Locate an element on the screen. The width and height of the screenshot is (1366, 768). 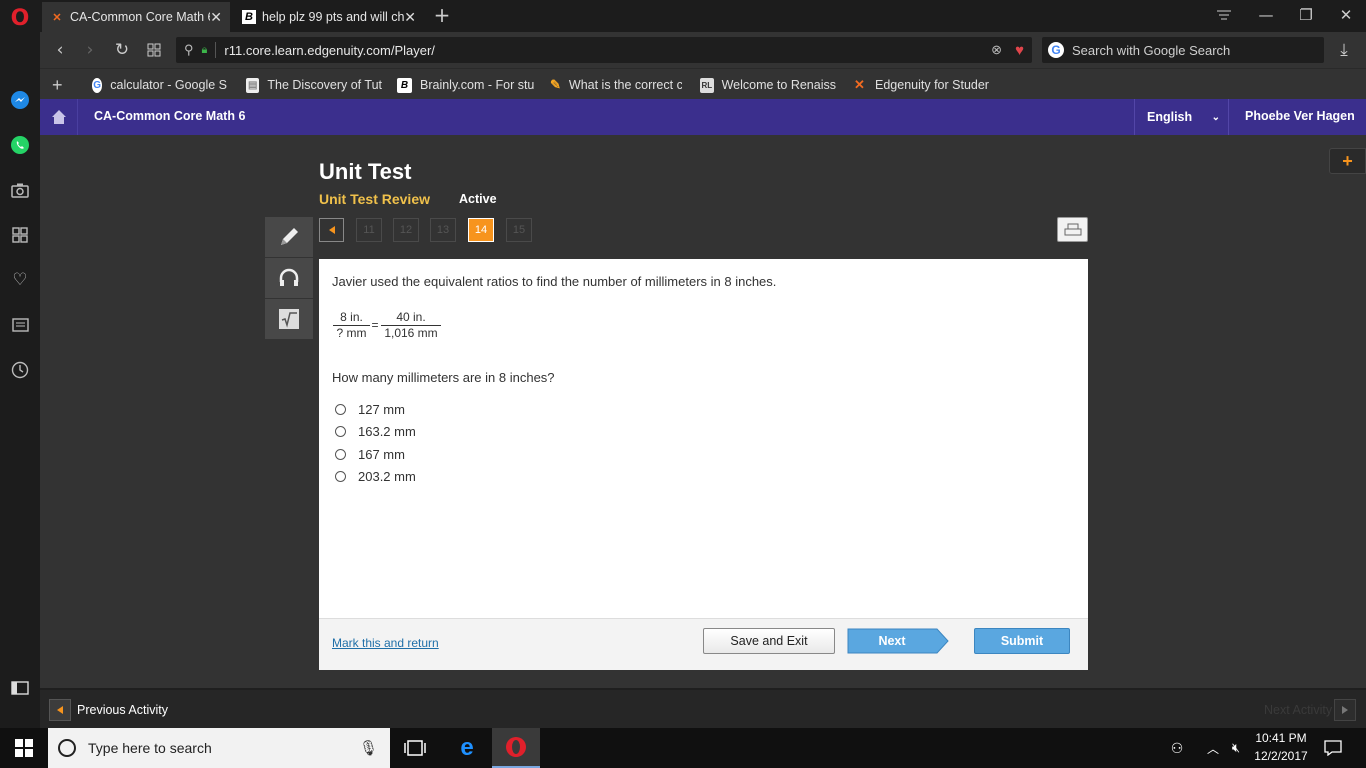
pencil-tool-button is located at coordinates (289, 237).